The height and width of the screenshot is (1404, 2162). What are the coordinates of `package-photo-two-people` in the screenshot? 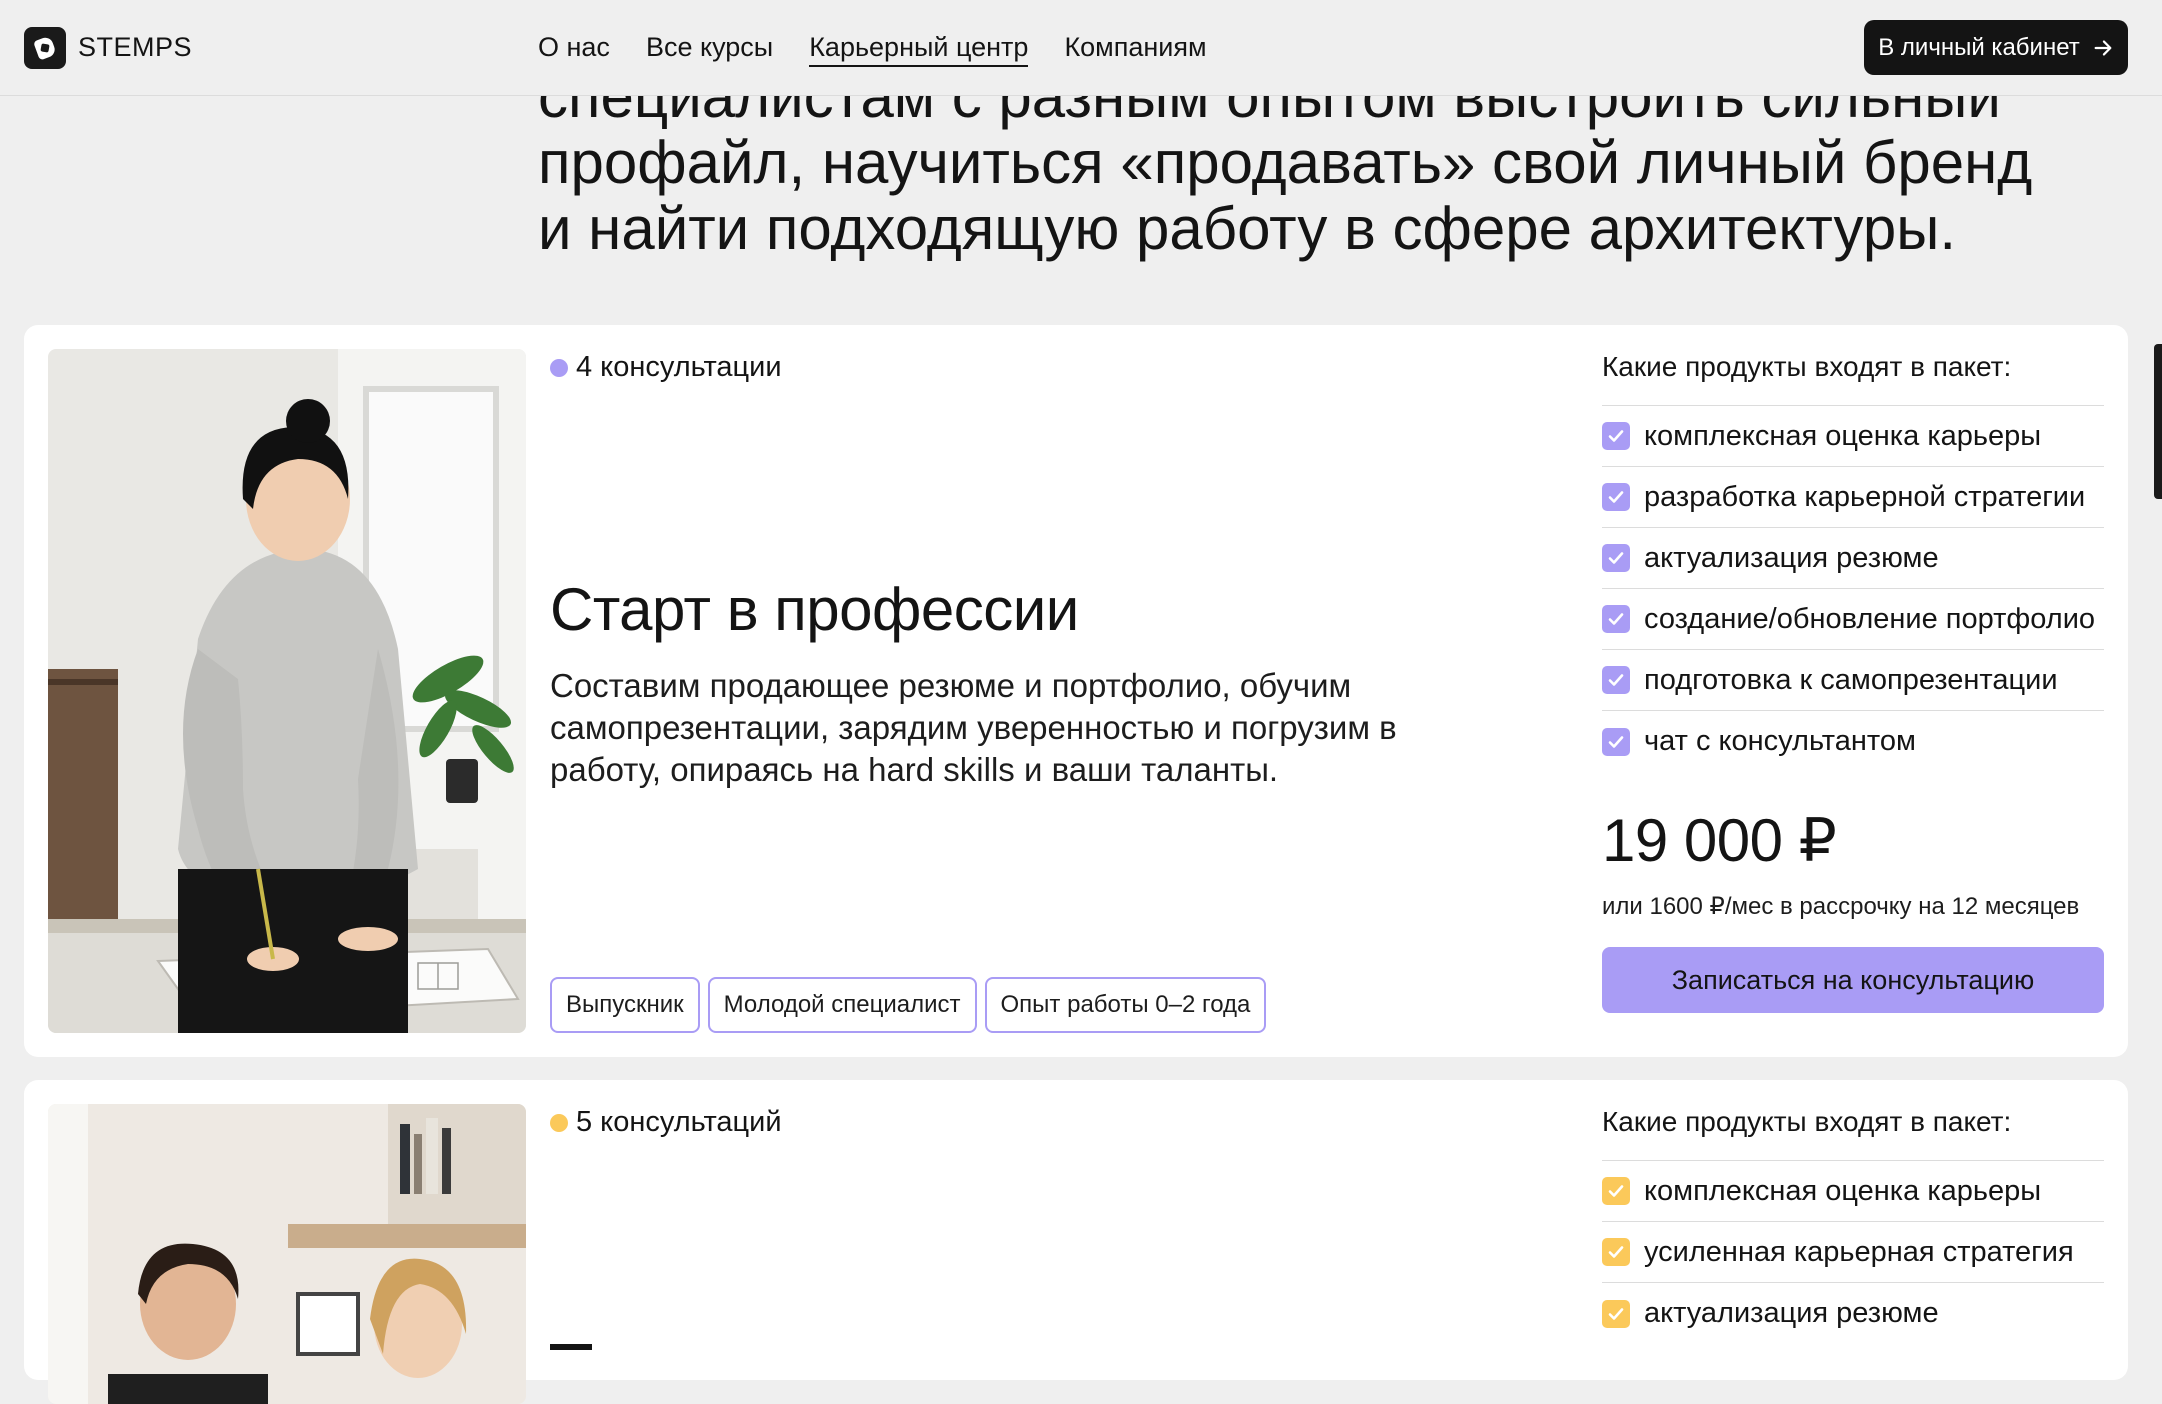 It's located at (287, 1254).